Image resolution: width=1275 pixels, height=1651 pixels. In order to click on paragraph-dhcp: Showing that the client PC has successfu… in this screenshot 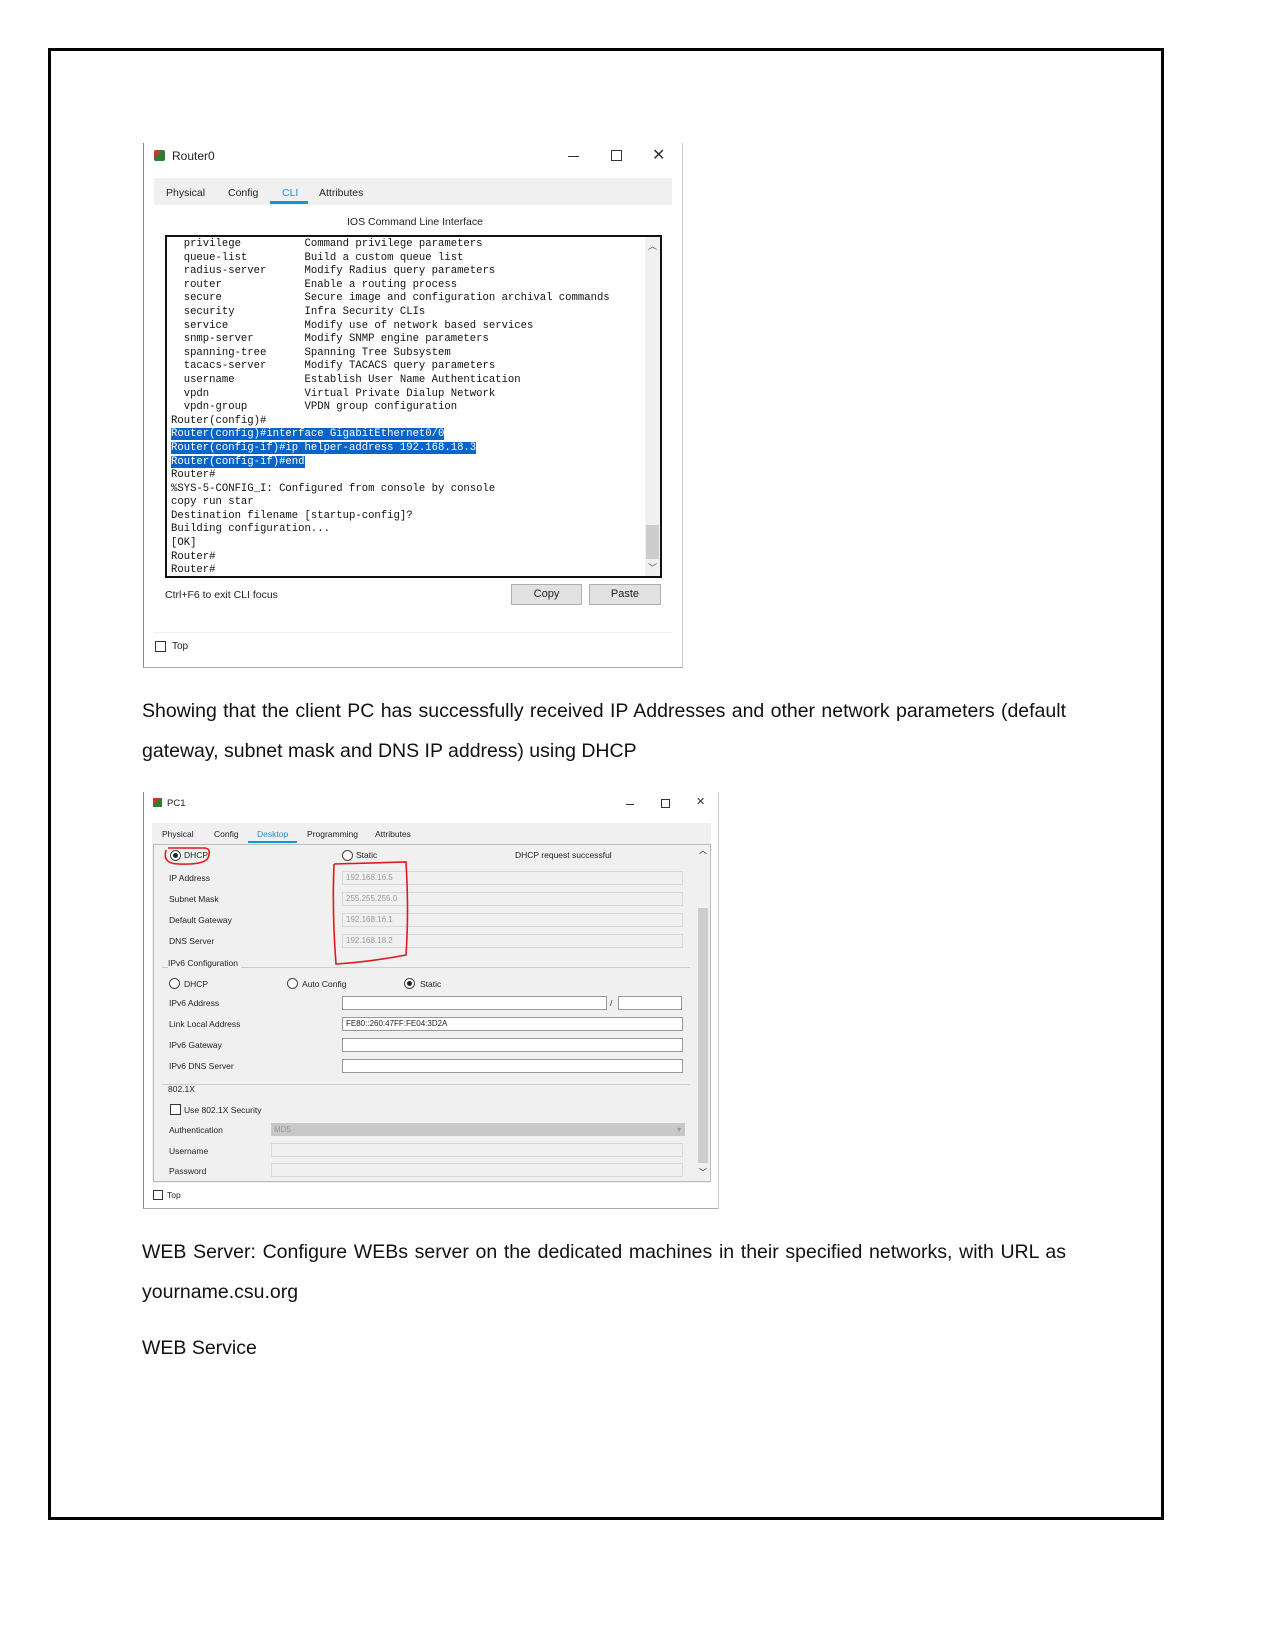, I will do `click(604, 731)`.